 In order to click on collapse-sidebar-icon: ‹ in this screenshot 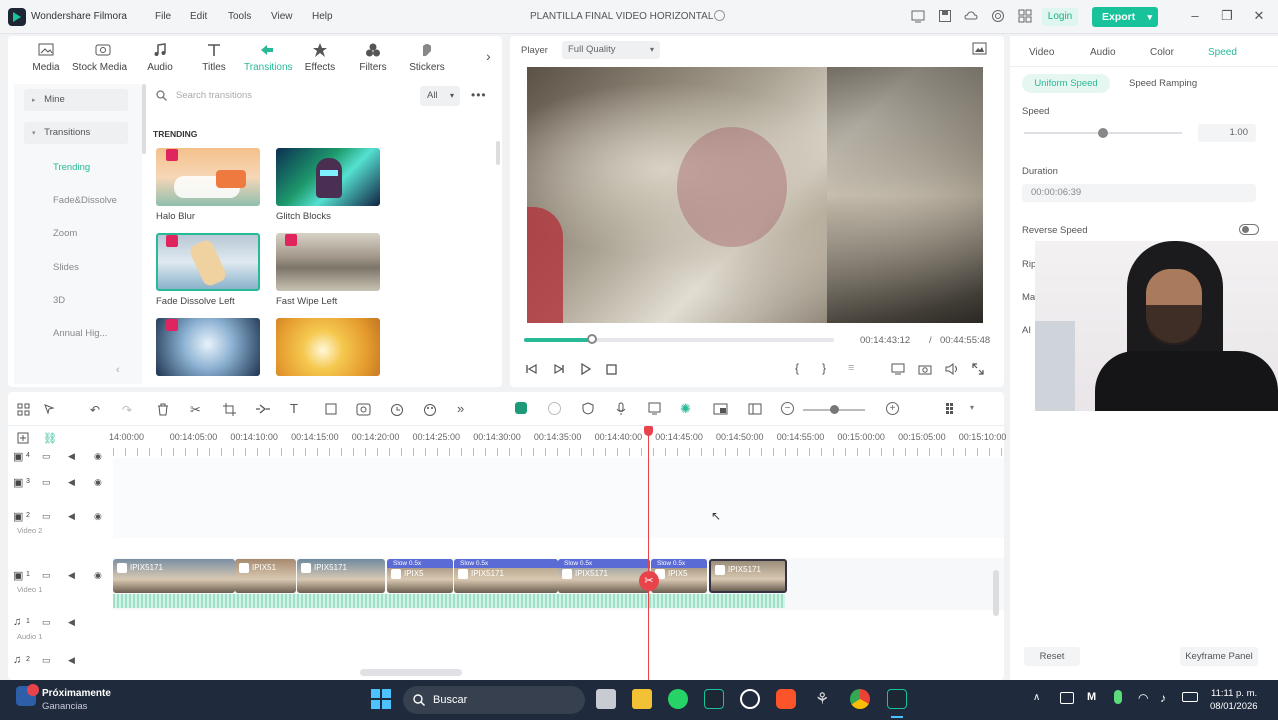, I will do `click(118, 370)`.